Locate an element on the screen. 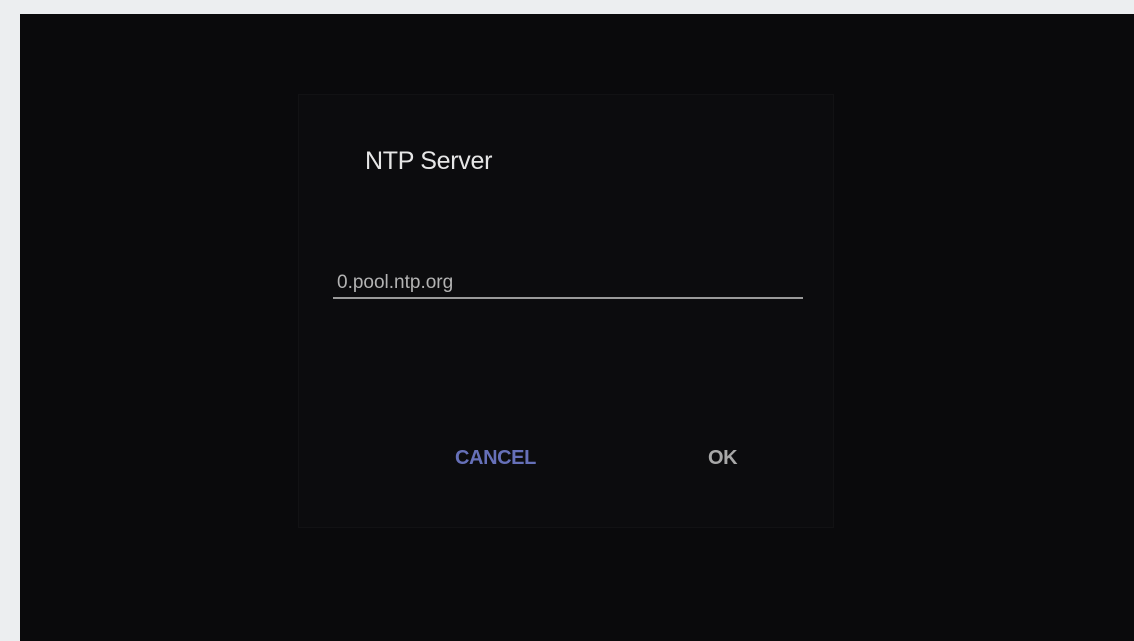 This screenshot has height=641, width=1134. ntp-server-input is located at coordinates (568, 284).